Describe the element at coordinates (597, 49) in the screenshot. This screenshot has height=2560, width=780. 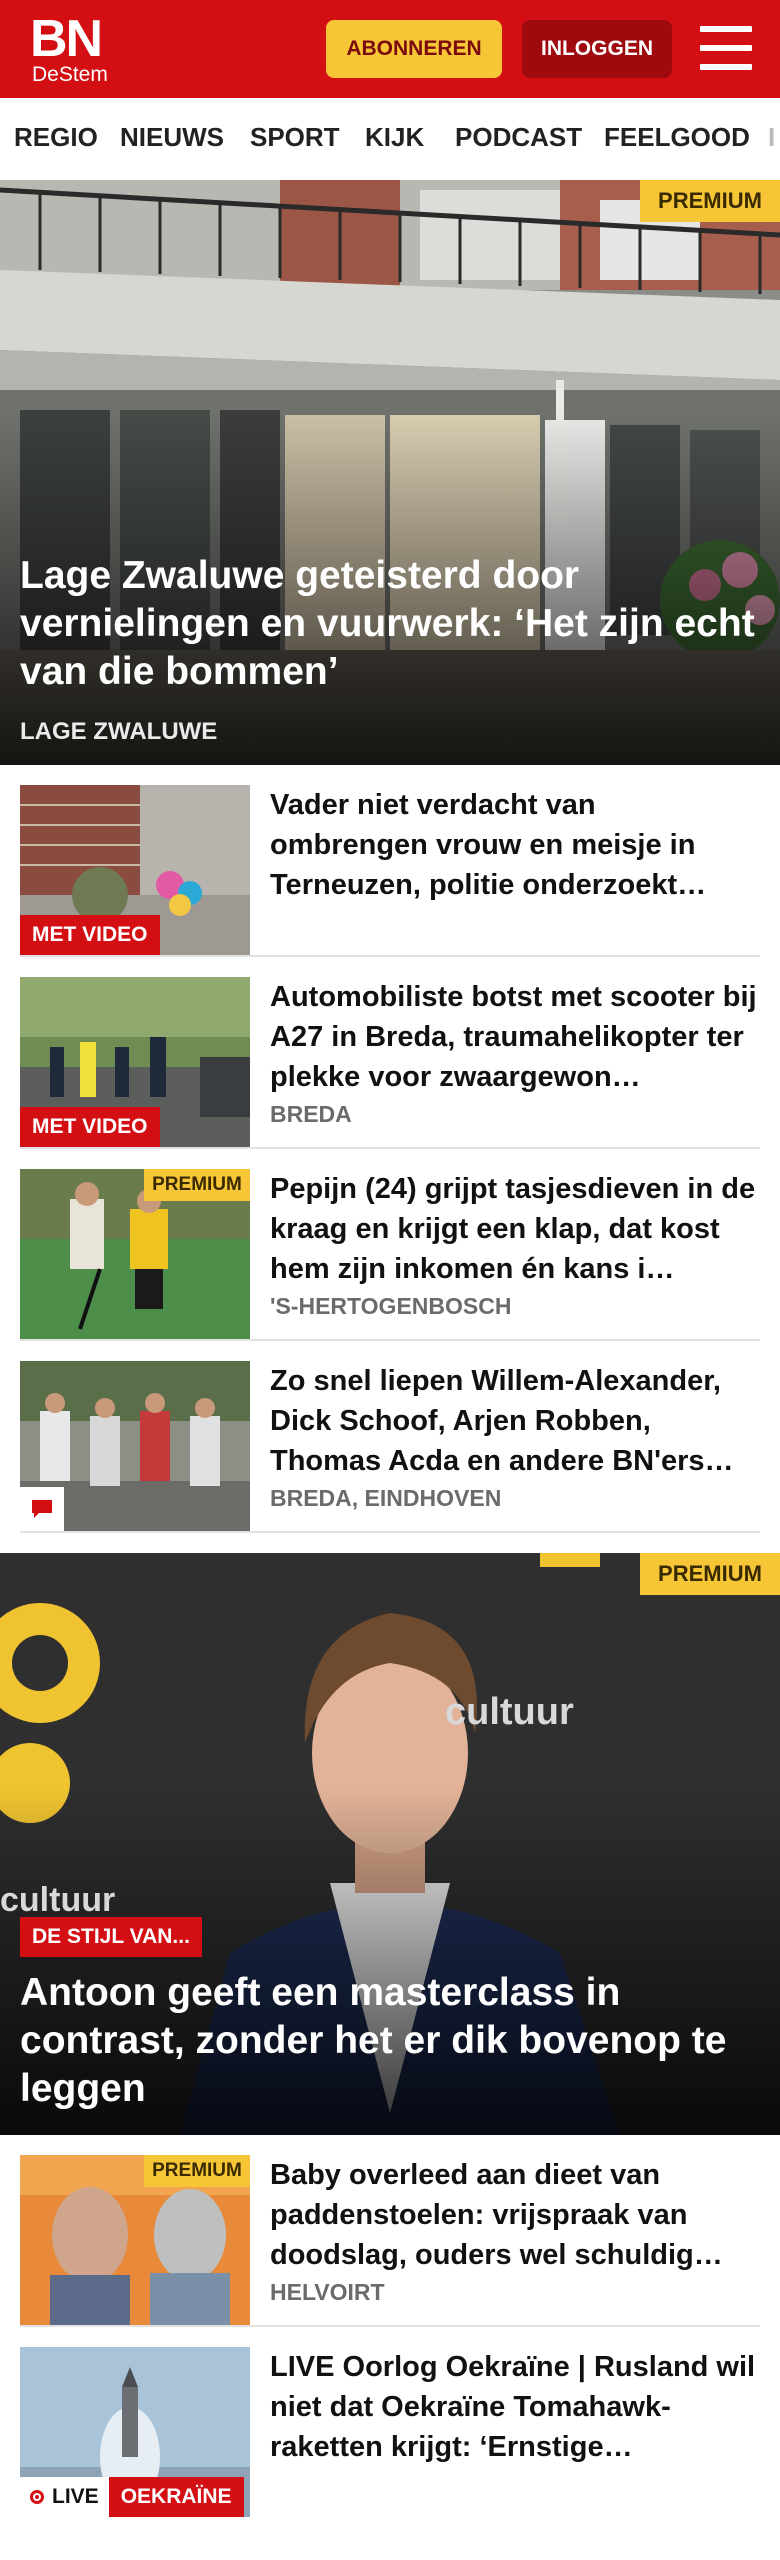
I see `login-button: INLOGGEN` at that location.